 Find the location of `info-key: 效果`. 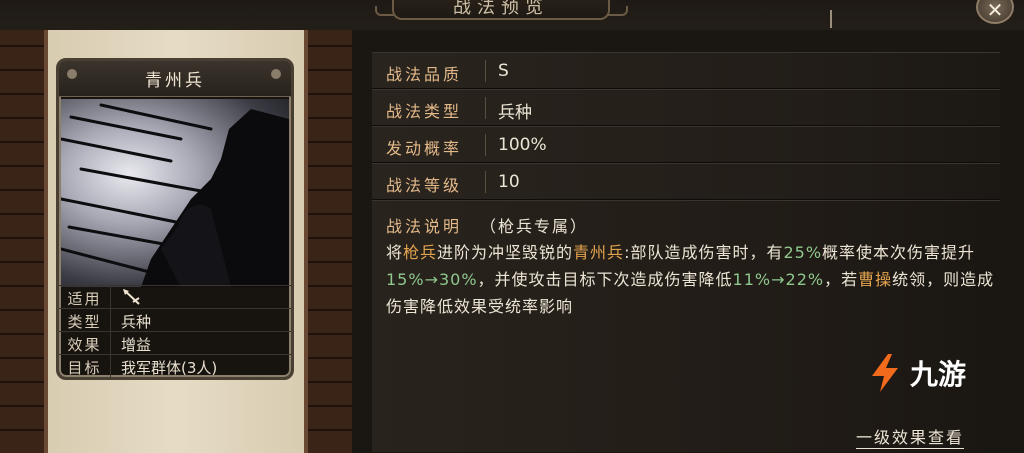

info-key: 效果 is located at coordinates (85, 343).